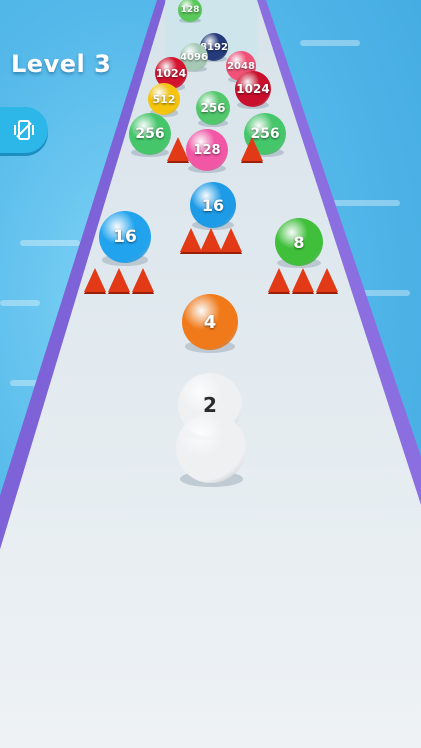 The width and height of the screenshot is (421, 748). I want to click on number-ball, so click(211, 448).